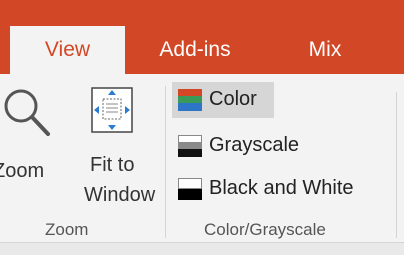  I want to click on zoom-button: Zoom, so click(36, 139).